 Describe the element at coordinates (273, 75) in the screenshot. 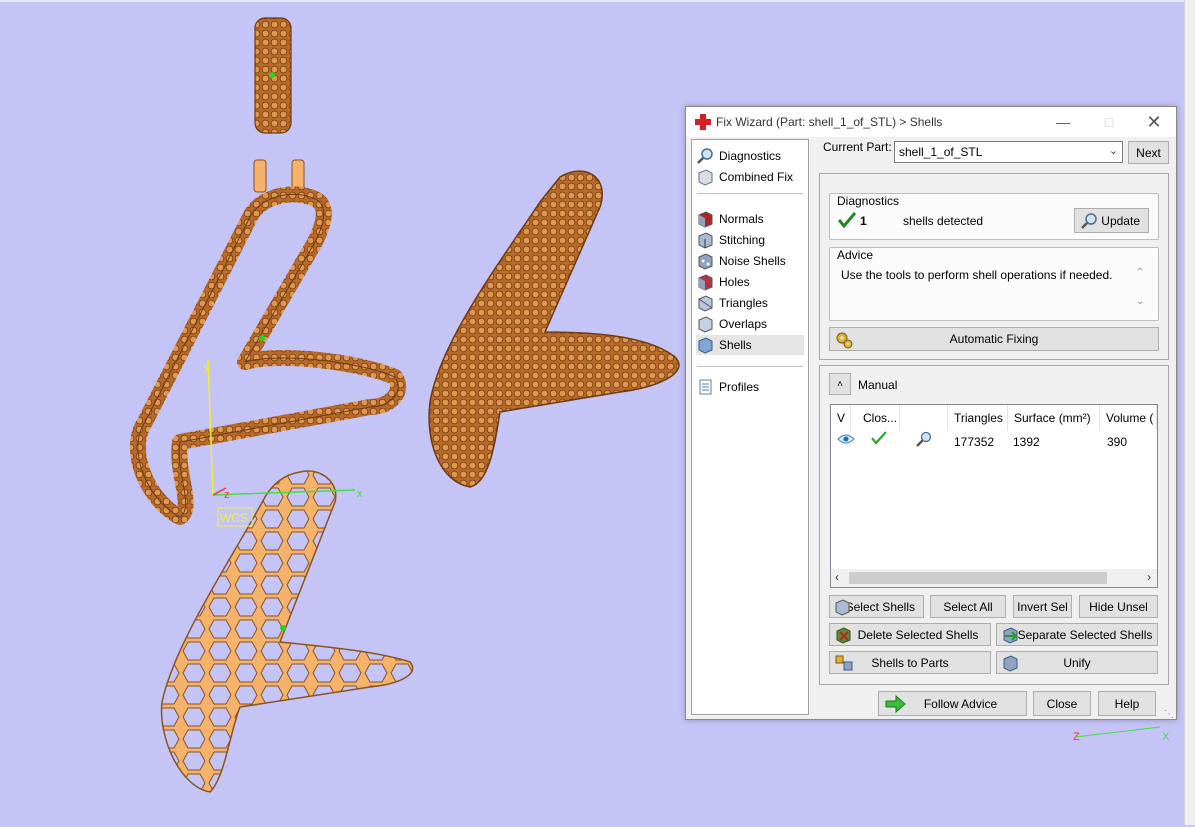

I see `ring-part` at that location.